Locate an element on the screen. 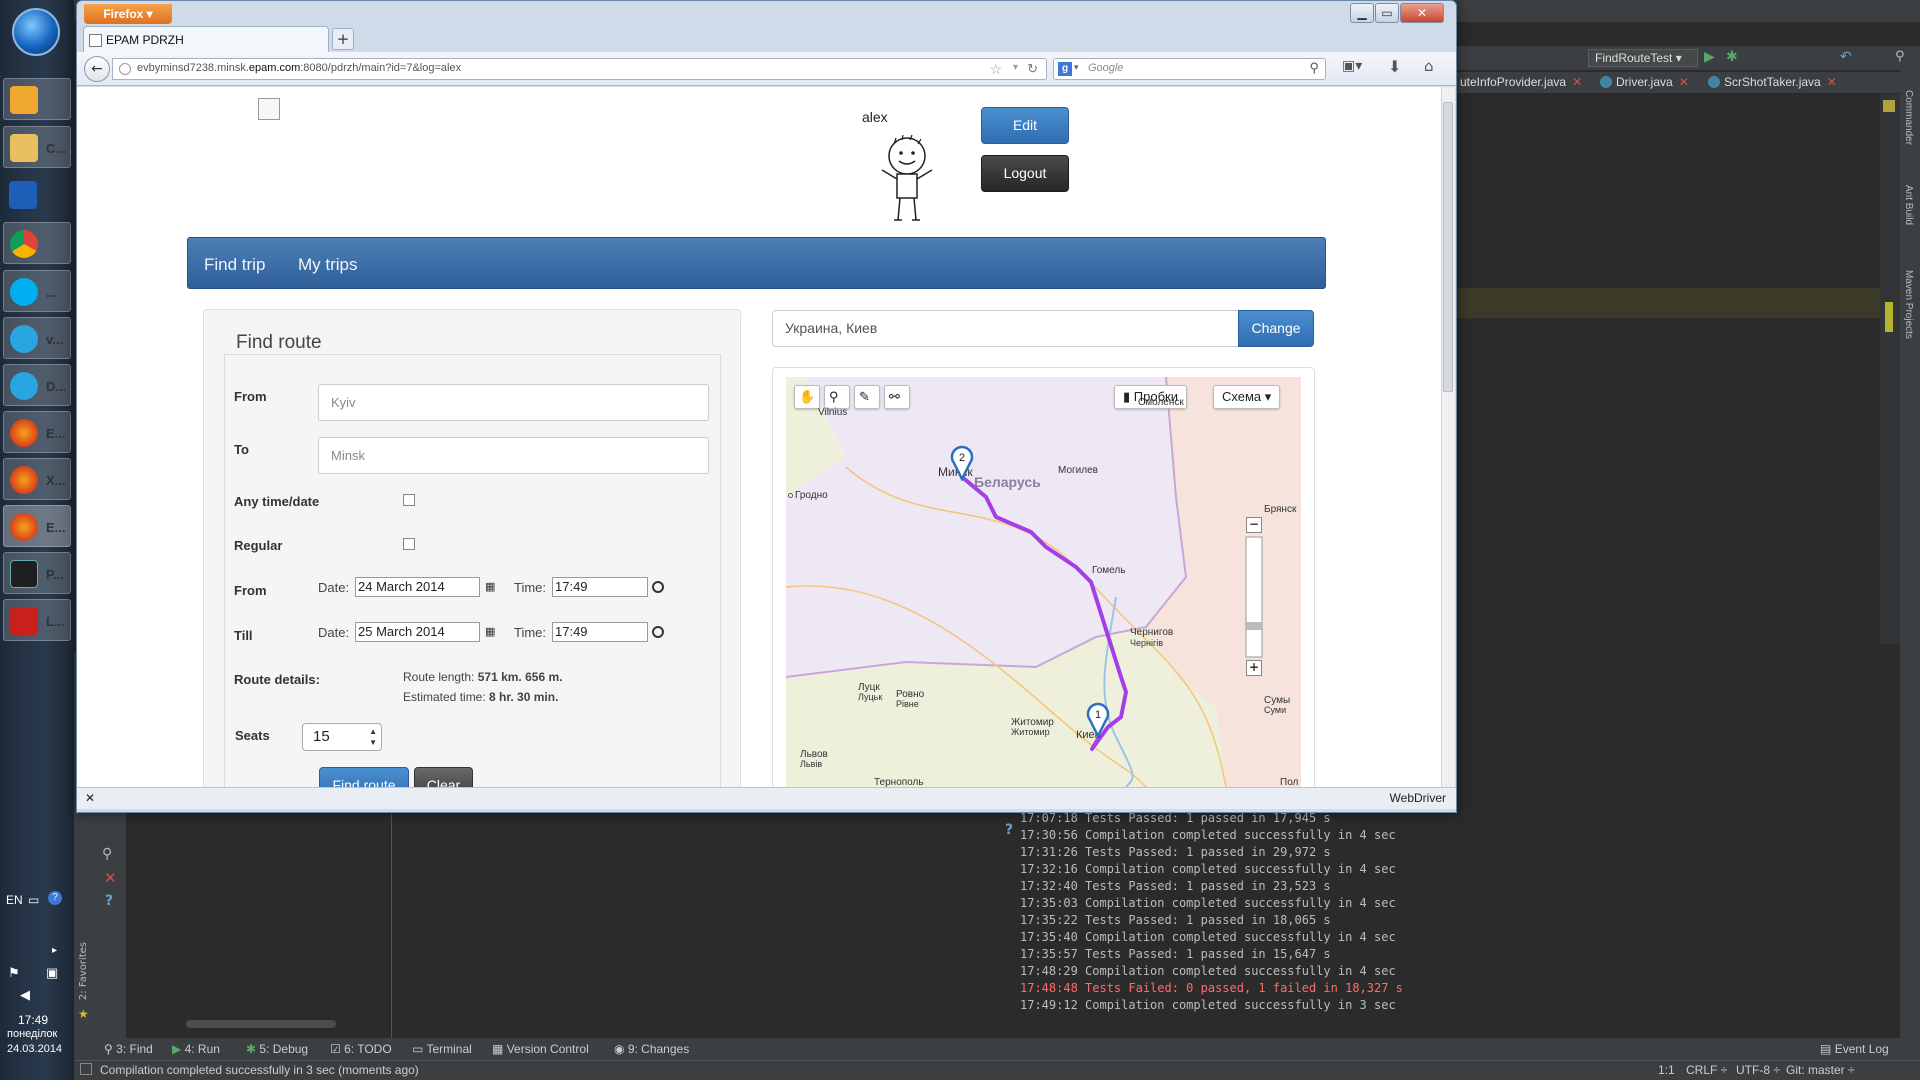 This screenshot has height=1080, width=1920. seats-stepper: 15 ▲ ▼ is located at coordinates (342, 737).